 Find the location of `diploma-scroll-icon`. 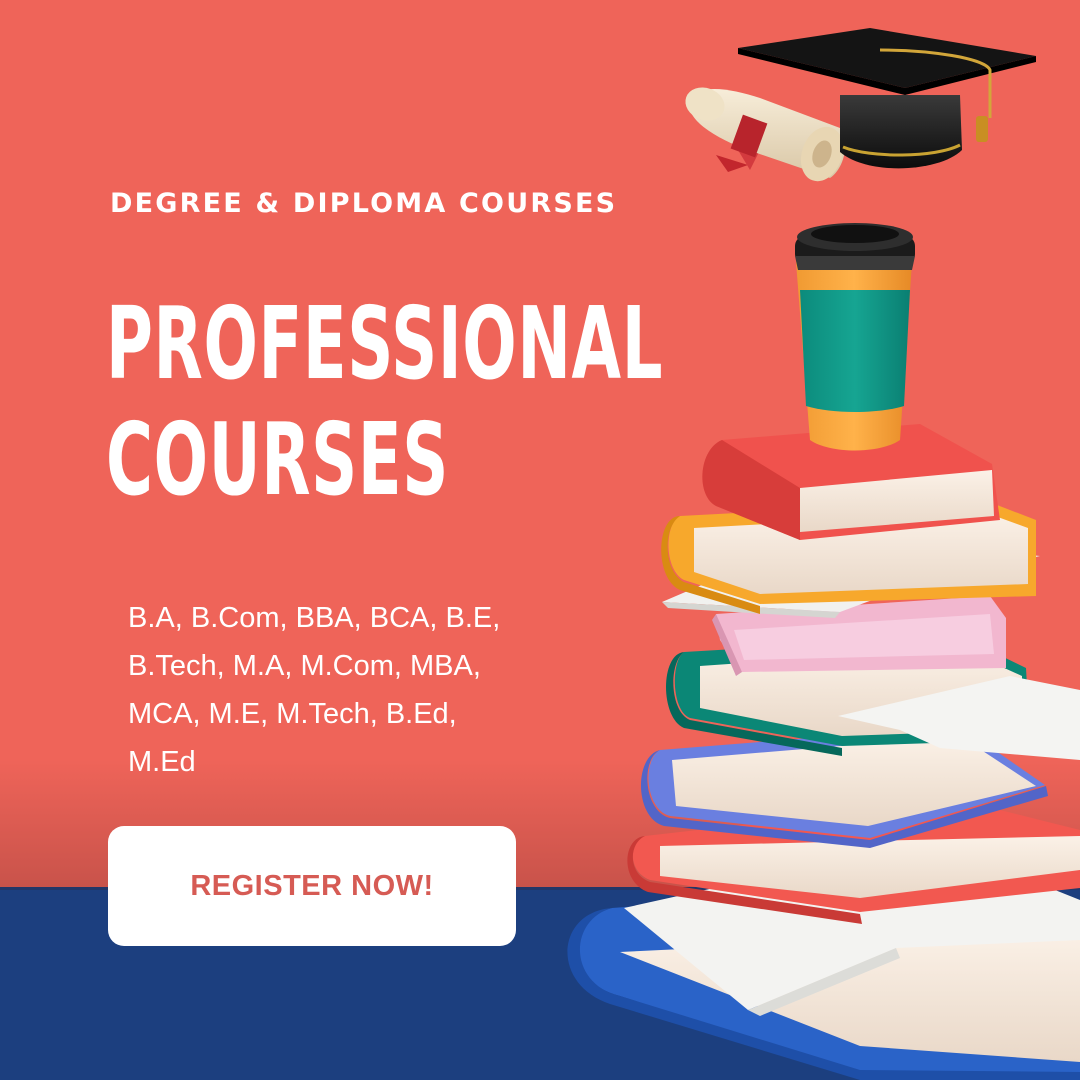

diploma-scroll-icon is located at coordinates (765, 134).